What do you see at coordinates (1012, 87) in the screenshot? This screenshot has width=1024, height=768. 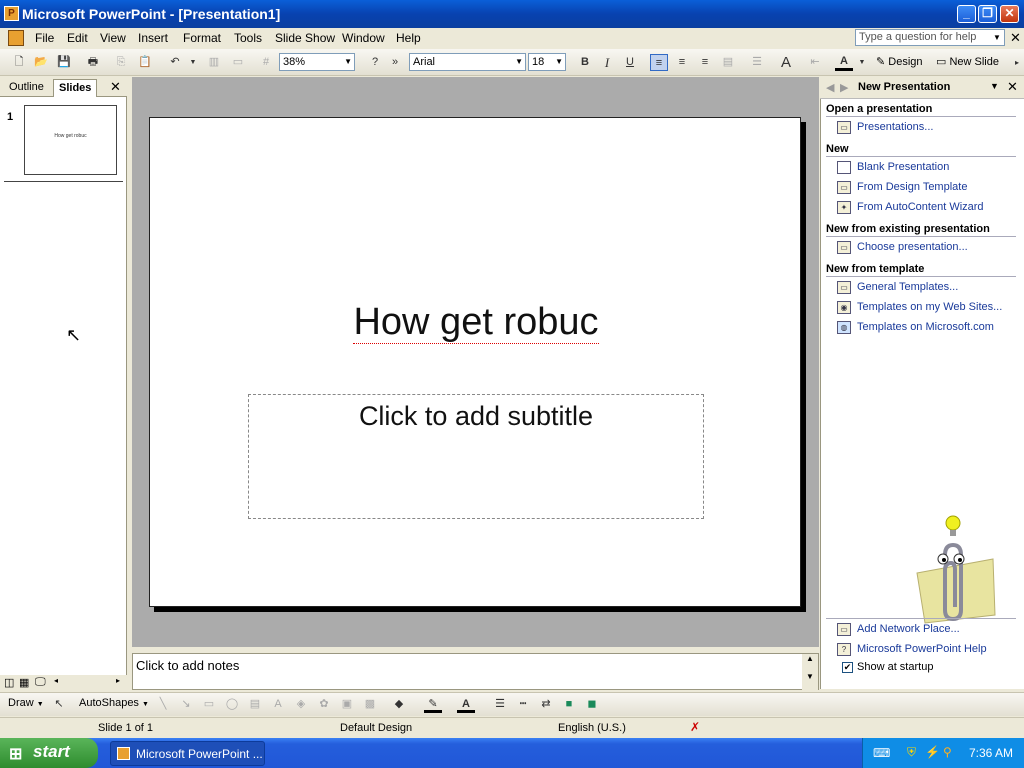 I see `close-task-pane-icon: ✕` at bounding box center [1012, 87].